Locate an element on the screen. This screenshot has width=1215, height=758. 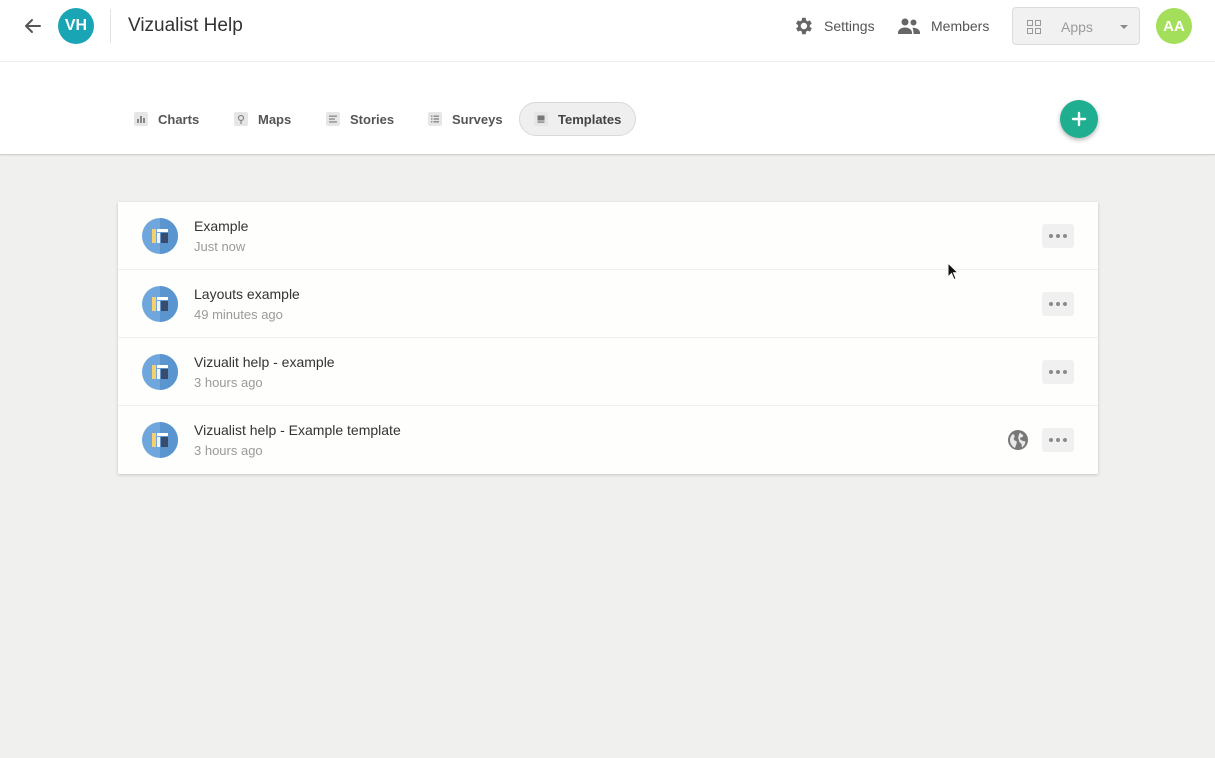
mouse-cursor-icon is located at coordinates (953, 271).